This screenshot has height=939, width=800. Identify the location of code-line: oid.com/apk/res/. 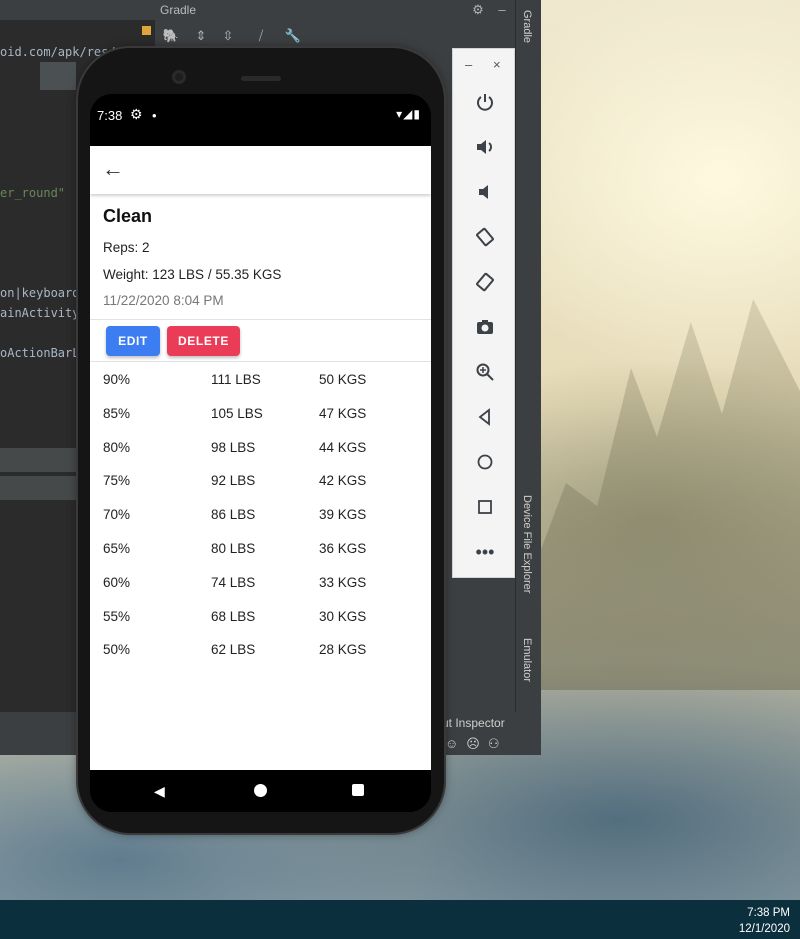
(58, 52).